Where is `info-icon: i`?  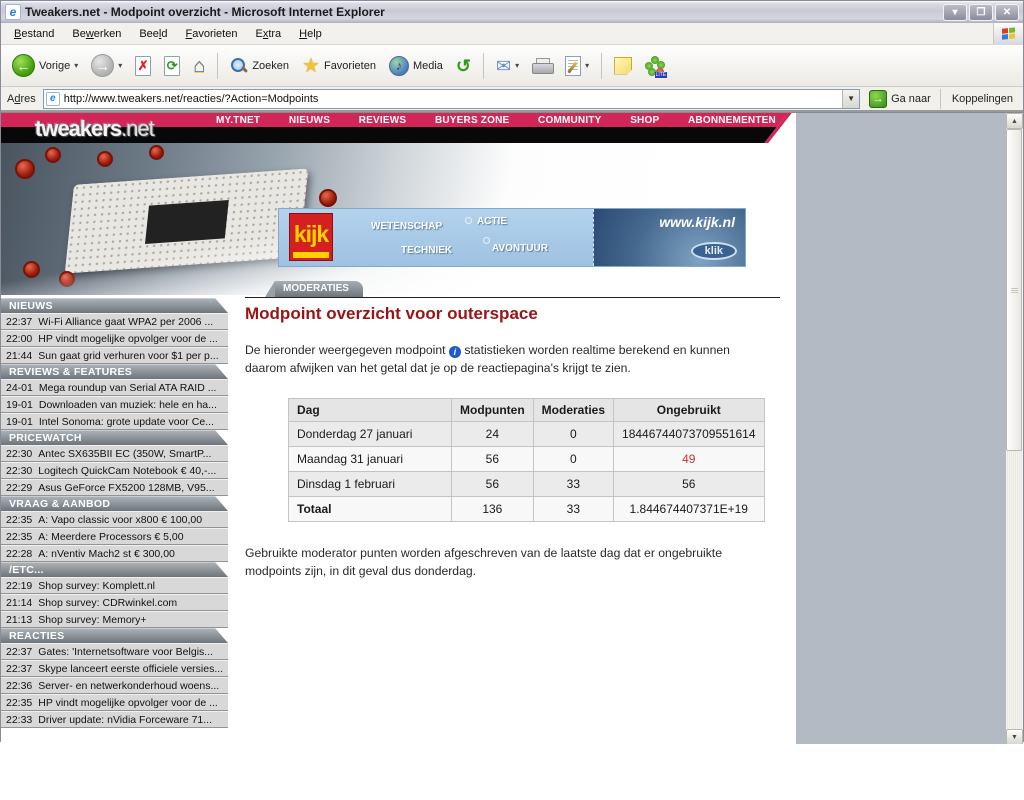
info-icon: i is located at coordinates (454, 352).